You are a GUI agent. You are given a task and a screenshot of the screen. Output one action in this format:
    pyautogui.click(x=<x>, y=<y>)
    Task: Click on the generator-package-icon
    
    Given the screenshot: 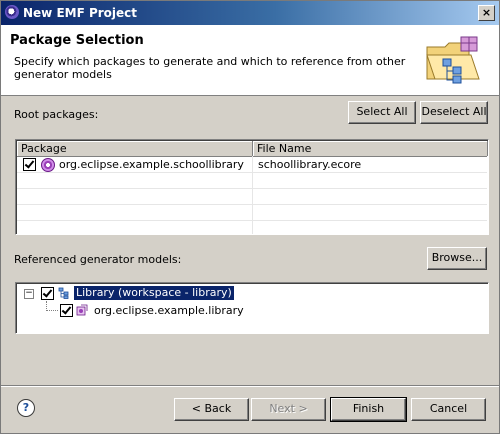 What is the action you would take?
    pyautogui.click(x=82, y=310)
    